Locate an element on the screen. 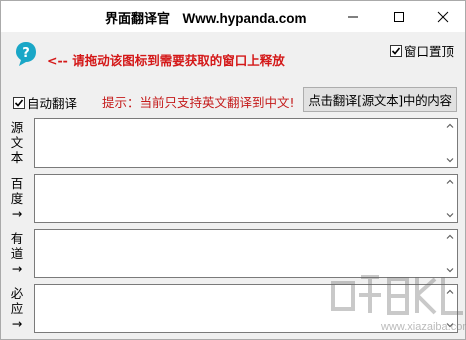 This screenshot has width=466, height=340. topmost-checkbox: 窗口置顶 is located at coordinates (422, 50).